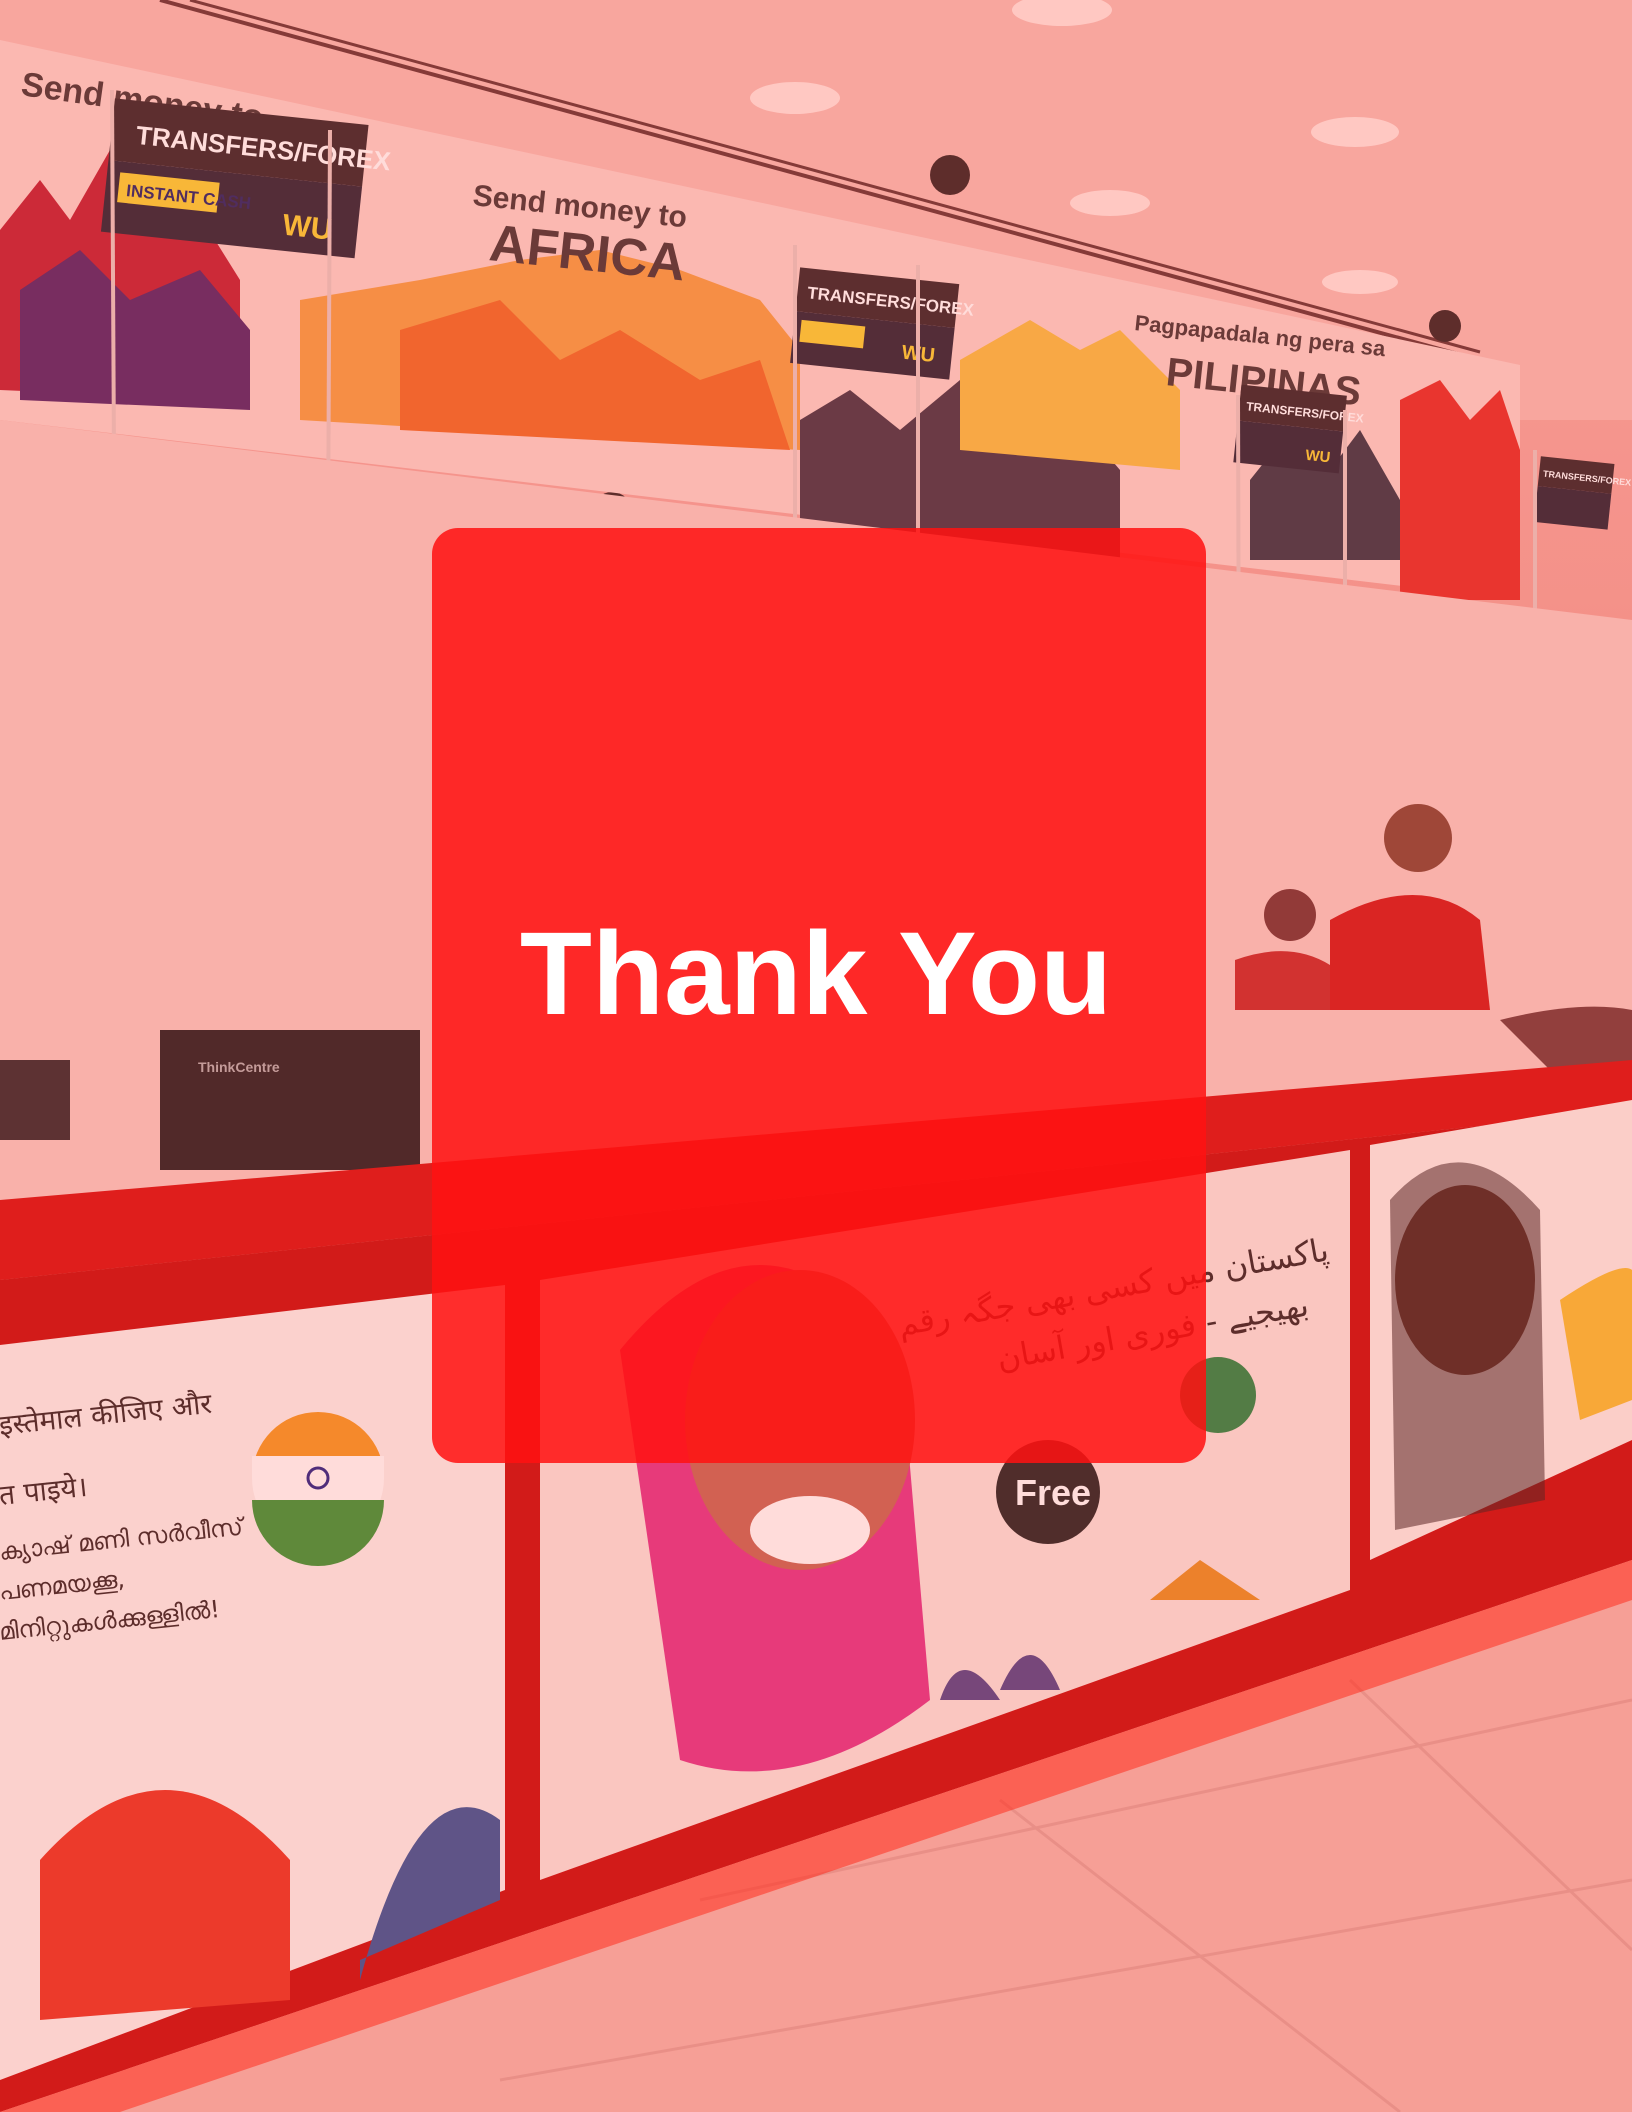  What do you see at coordinates (810, 1530) in the screenshot?
I see `girl-smile` at bounding box center [810, 1530].